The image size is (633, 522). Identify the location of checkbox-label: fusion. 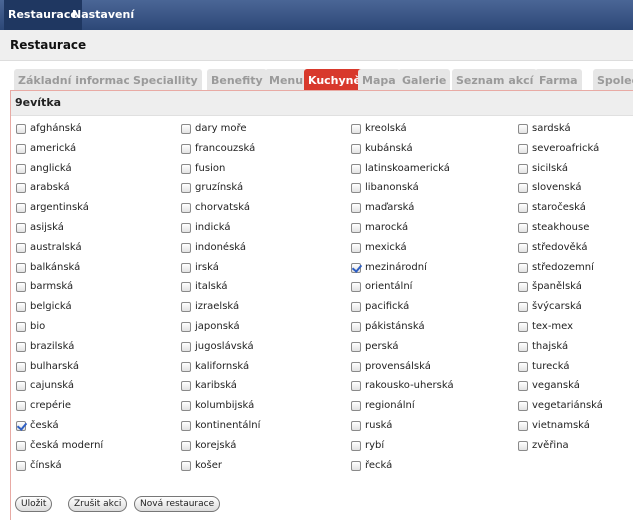
(210, 168).